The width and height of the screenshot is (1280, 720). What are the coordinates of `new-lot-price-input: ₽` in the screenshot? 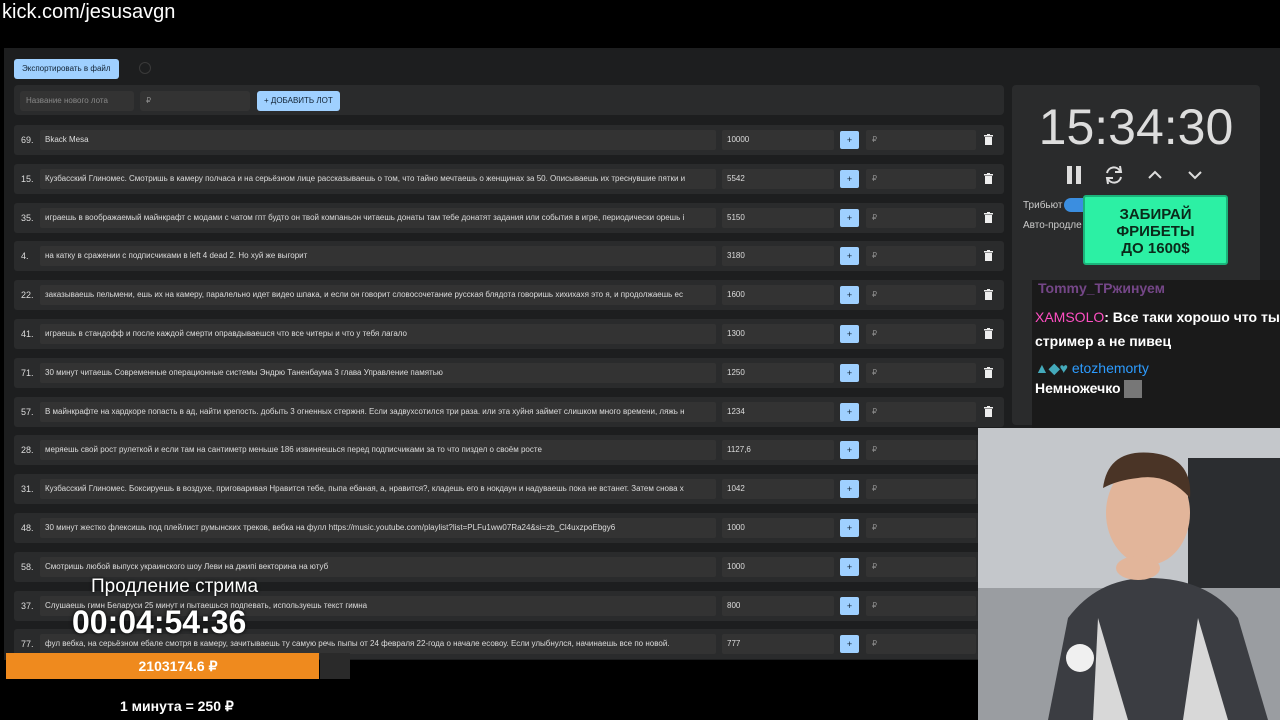 It's located at (195, 101).